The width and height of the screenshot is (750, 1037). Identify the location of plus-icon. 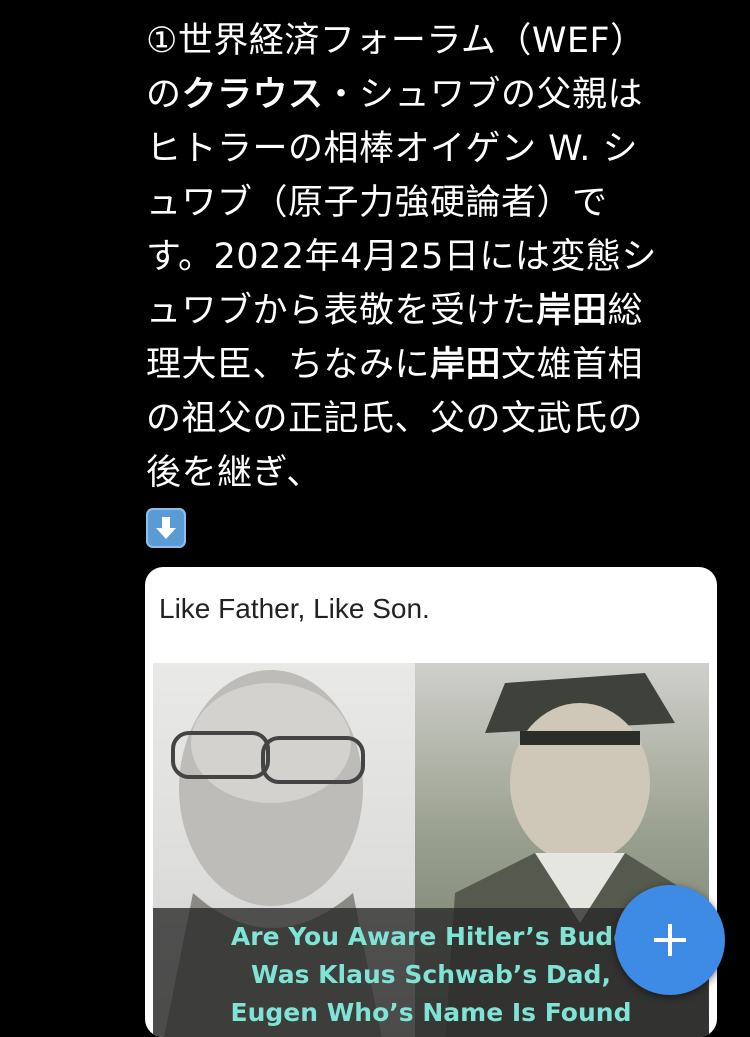
(670, 940).